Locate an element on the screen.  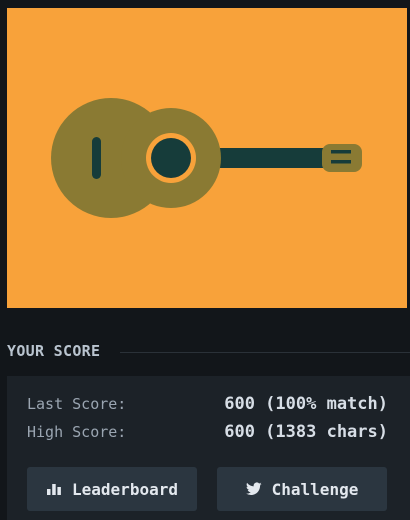
last-score-label: Last Score: is located at coordinates (77, 404).